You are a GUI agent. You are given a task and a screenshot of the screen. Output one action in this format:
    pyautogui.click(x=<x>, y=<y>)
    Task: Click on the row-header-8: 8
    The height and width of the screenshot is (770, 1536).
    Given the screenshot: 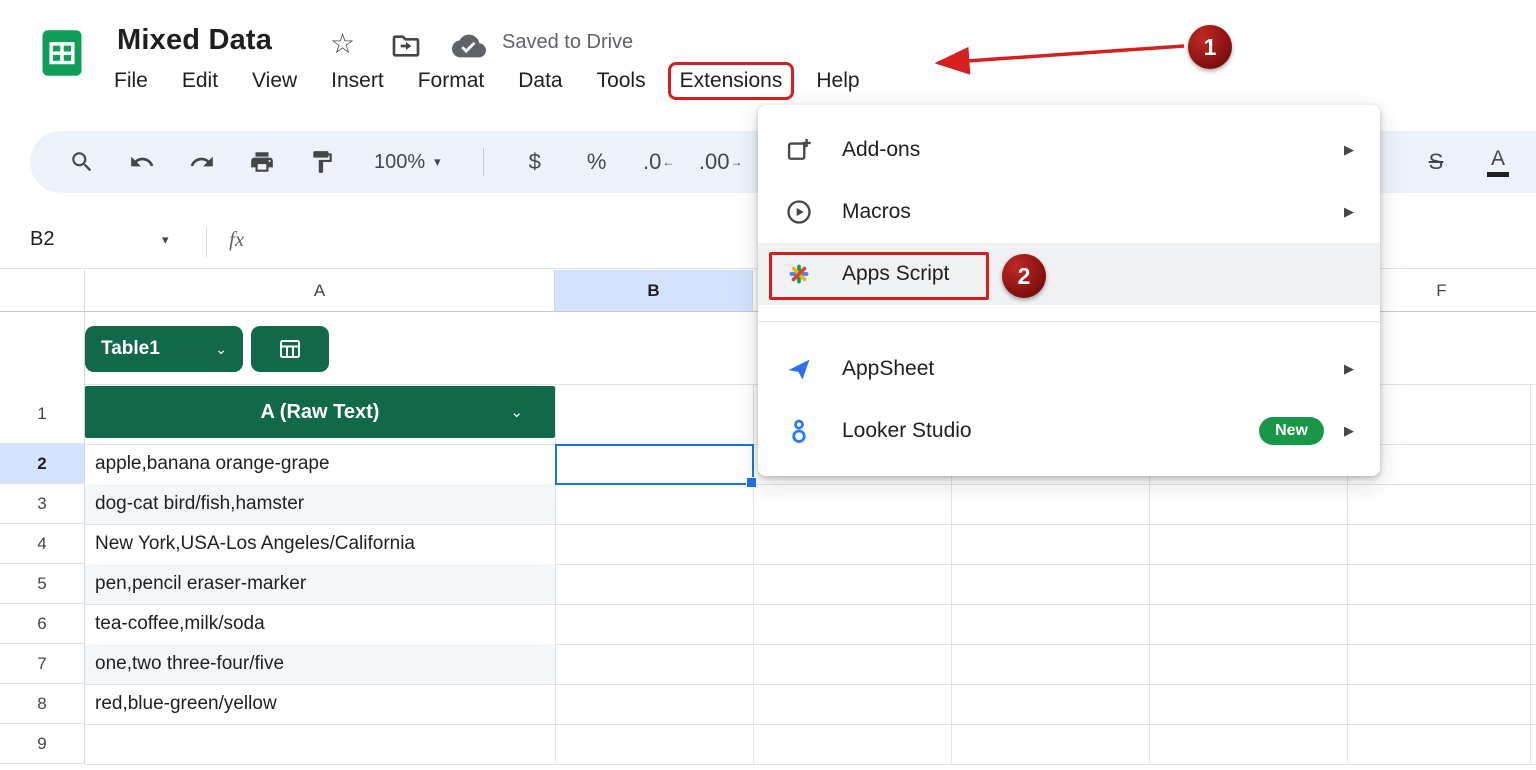 What is the action you would take?
    pyautogui.click(x=42, y=704)
    